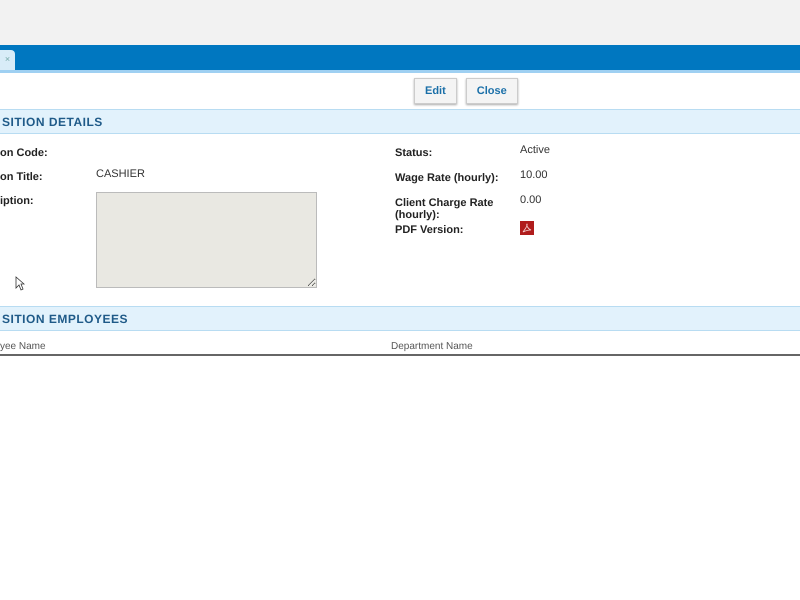  I want to click on toolbar-button: Edit, so click(435, 91).